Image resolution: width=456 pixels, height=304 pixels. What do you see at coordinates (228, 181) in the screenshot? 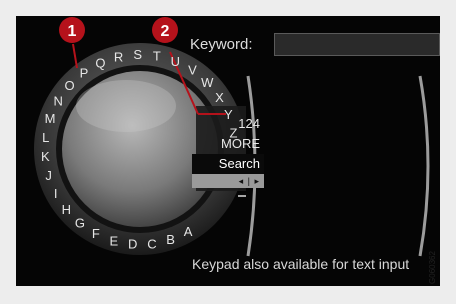
I see `cursor-arrows-option: ◂ | ▸` at bounding box center [228, 181].